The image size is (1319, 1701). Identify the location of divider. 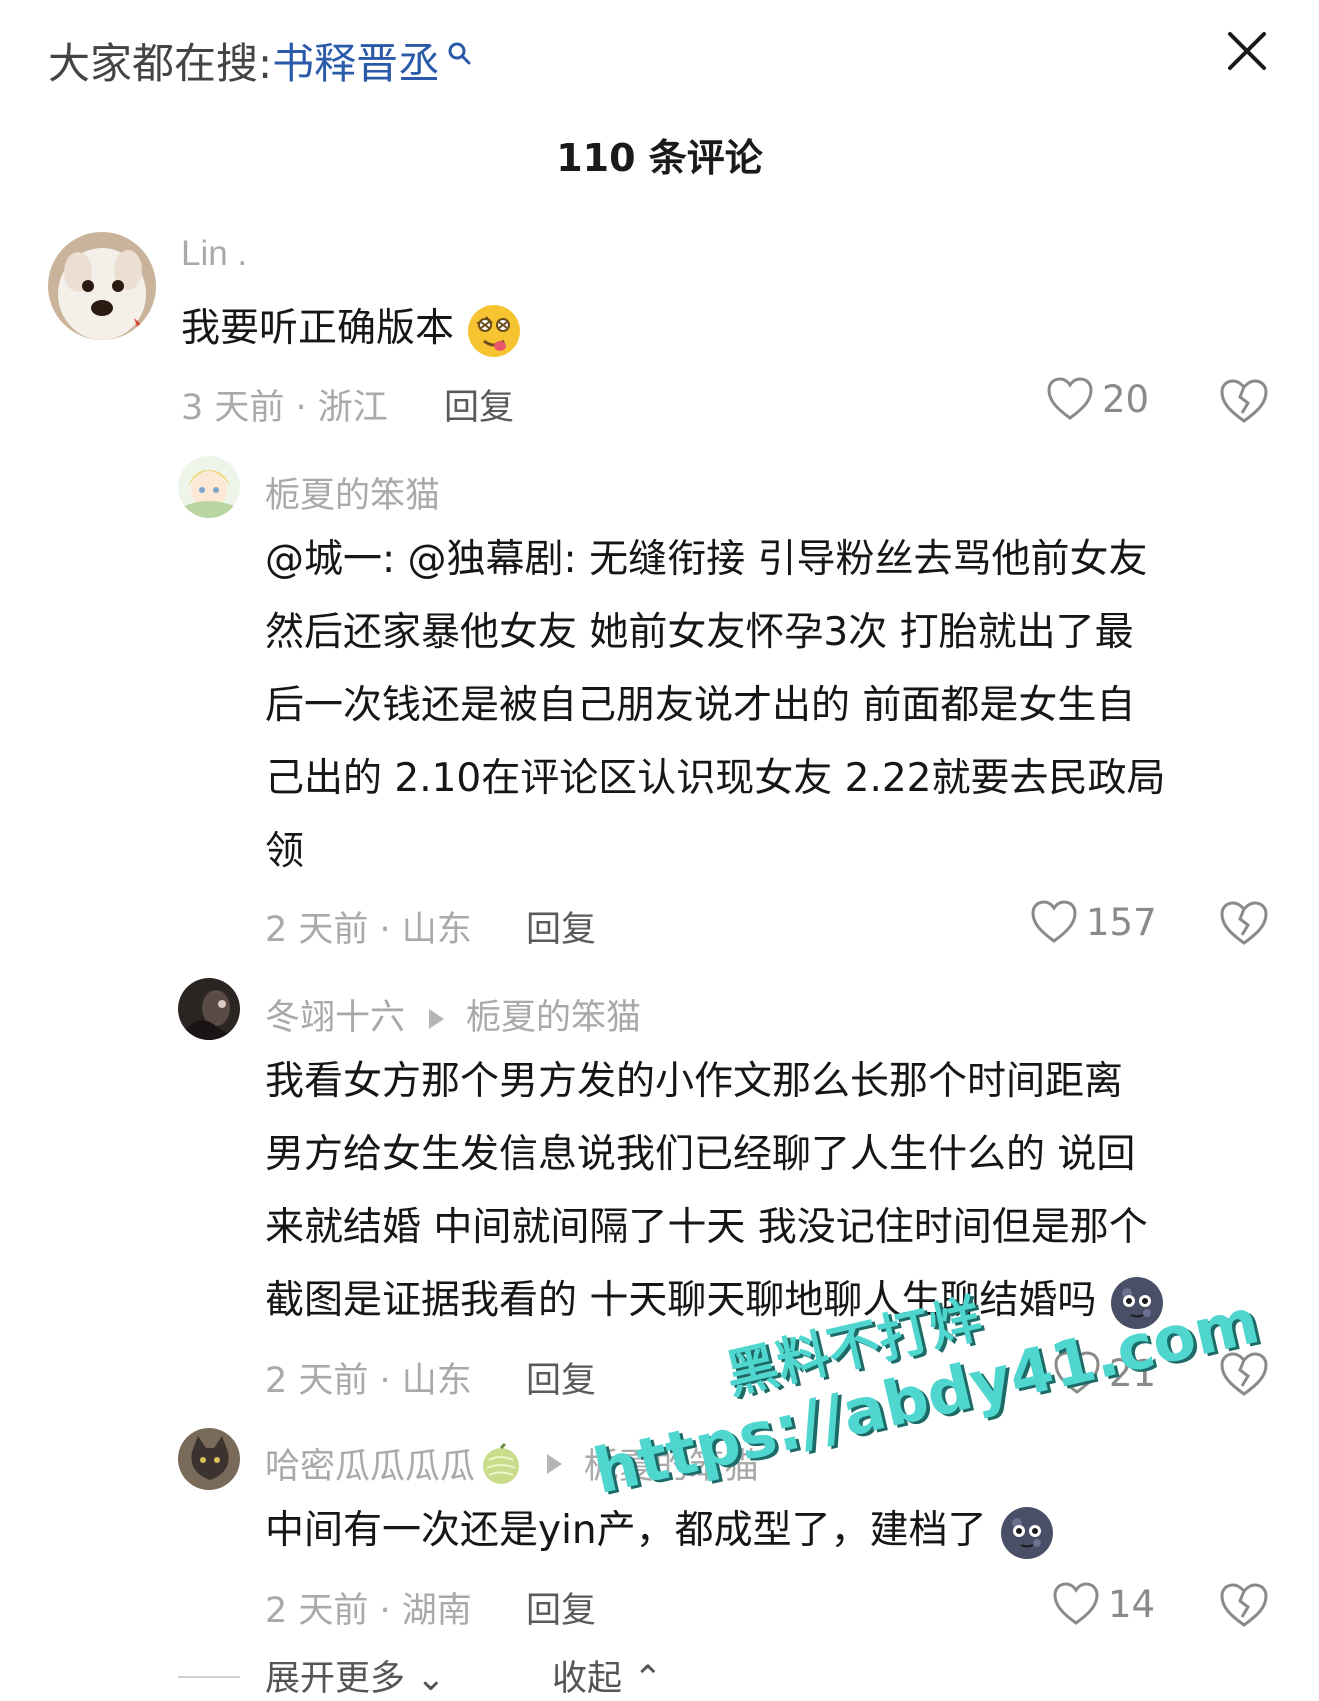
(209, 1677).